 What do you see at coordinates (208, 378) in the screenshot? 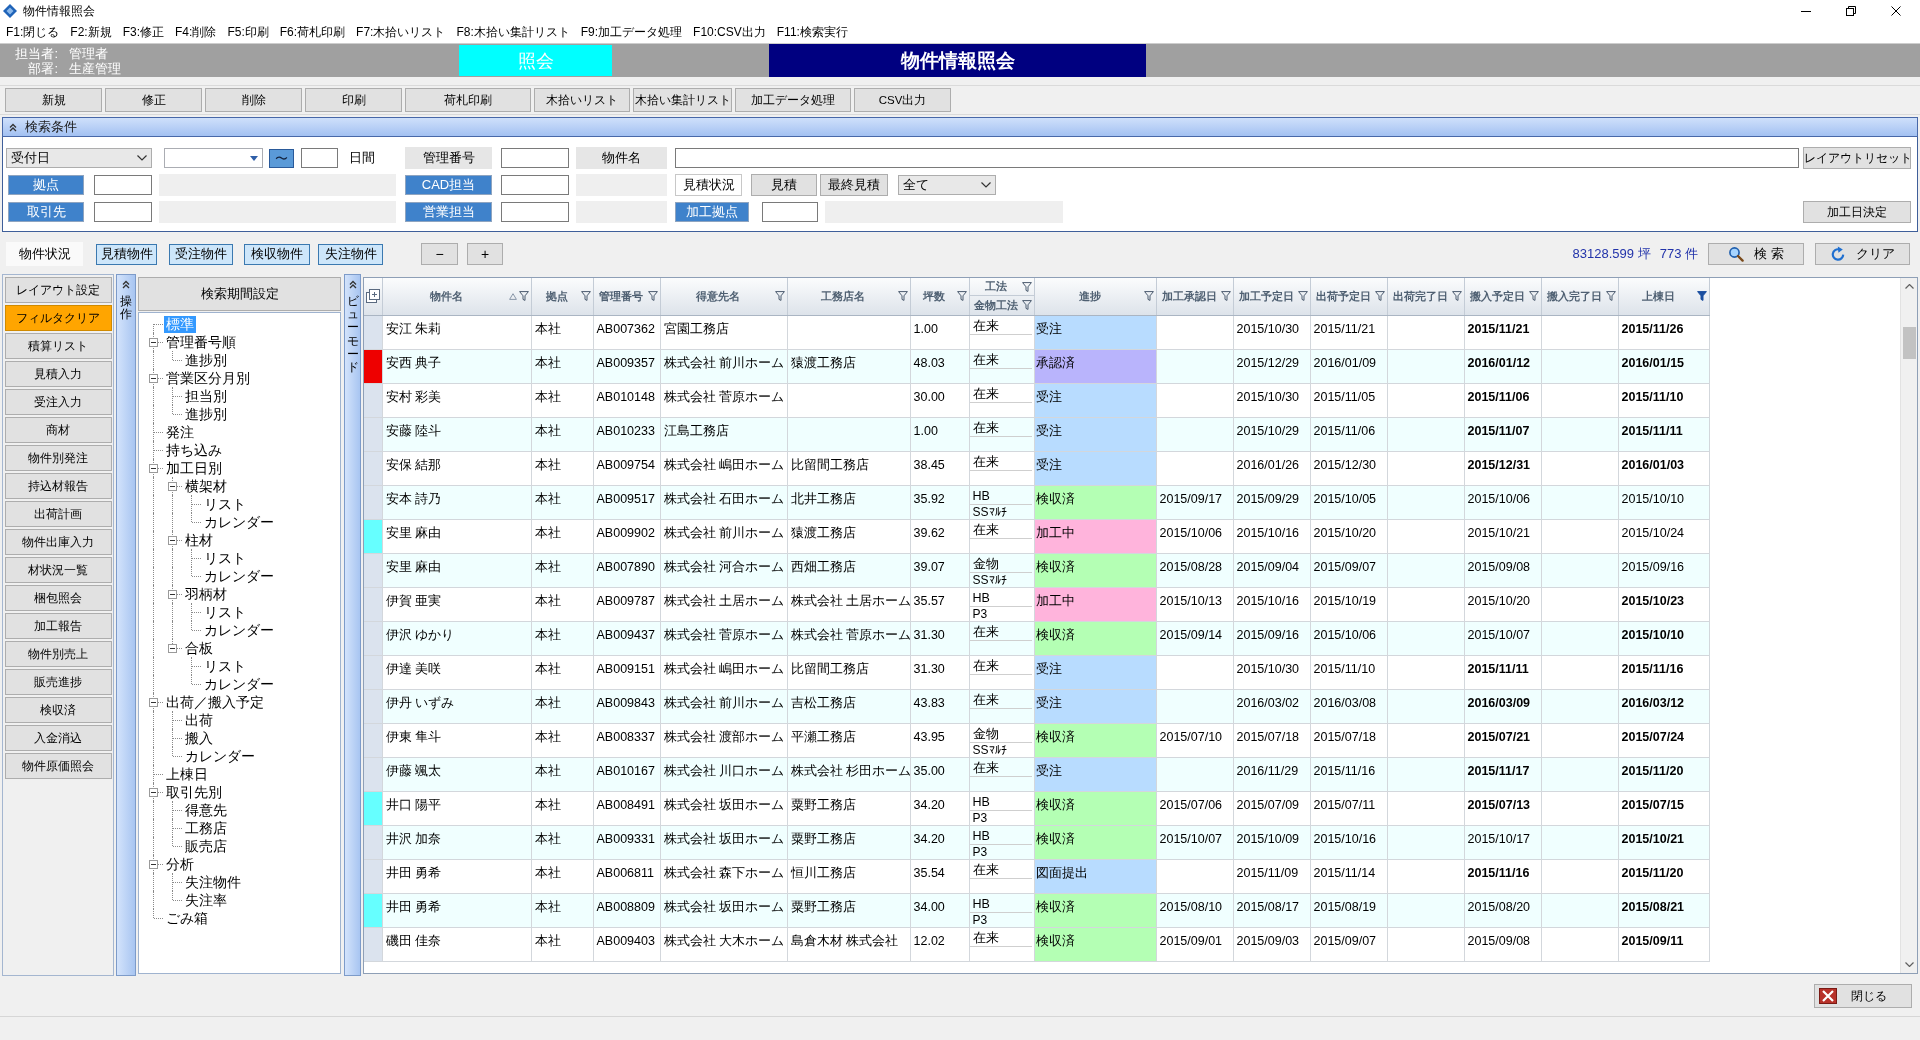
I see `tree-item: 営業区分月別` at bounding box center [208, 378].